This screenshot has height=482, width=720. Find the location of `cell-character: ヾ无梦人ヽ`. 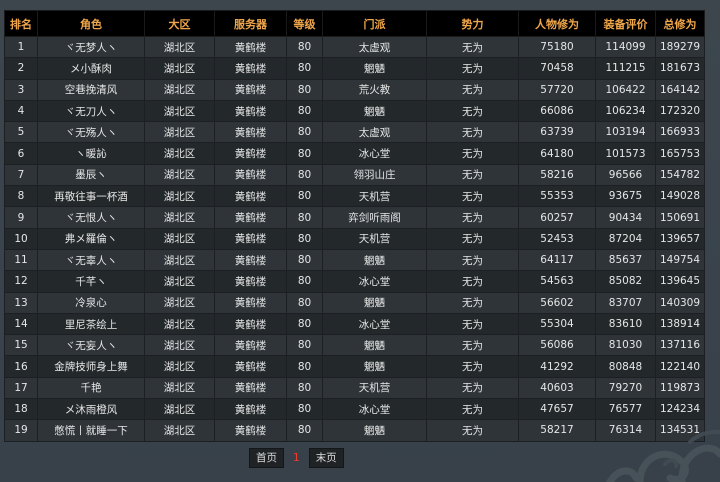

cell-character: ヾ无梦人ヽ is located at coordinates (91, 47).